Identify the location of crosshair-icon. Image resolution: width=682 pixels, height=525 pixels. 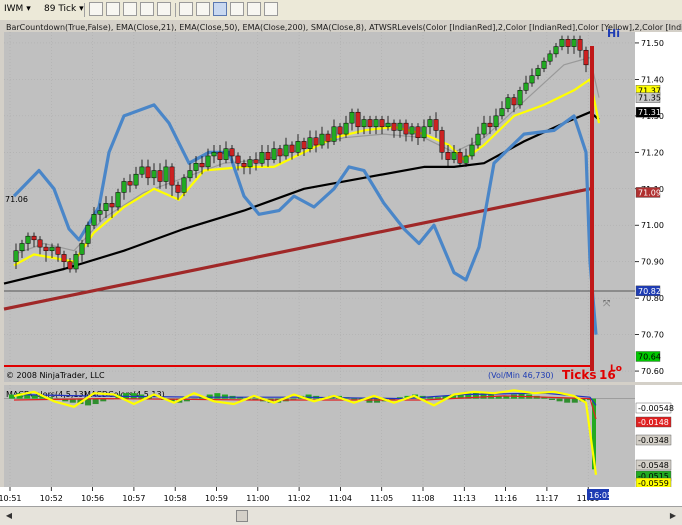
(186, 9).